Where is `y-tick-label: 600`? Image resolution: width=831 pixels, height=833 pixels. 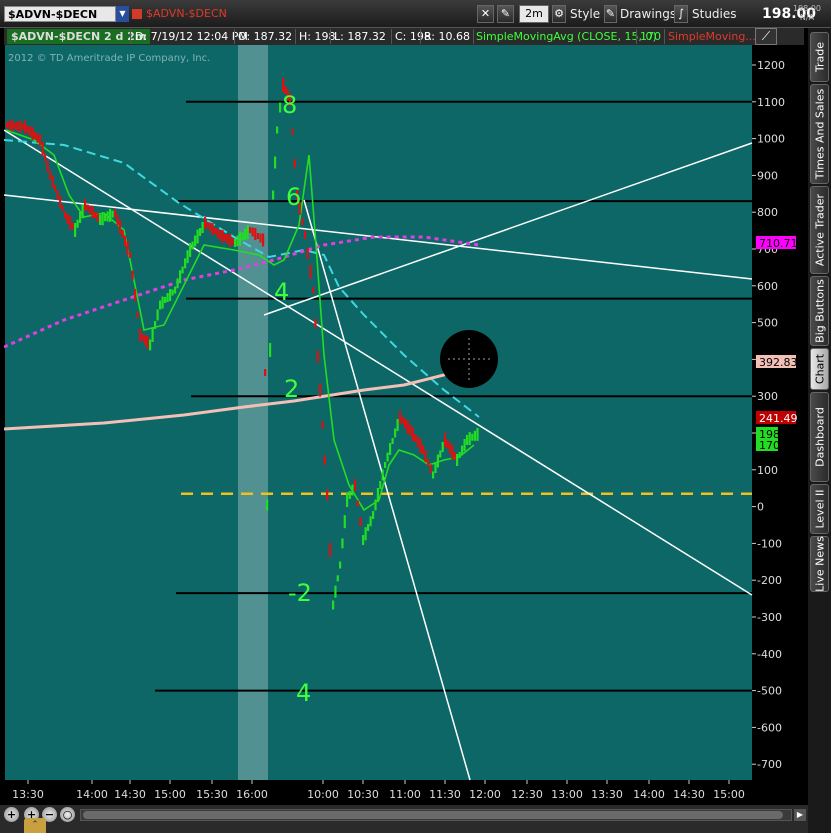 y-tick-label: 600 is located at coordinates (767, 286).